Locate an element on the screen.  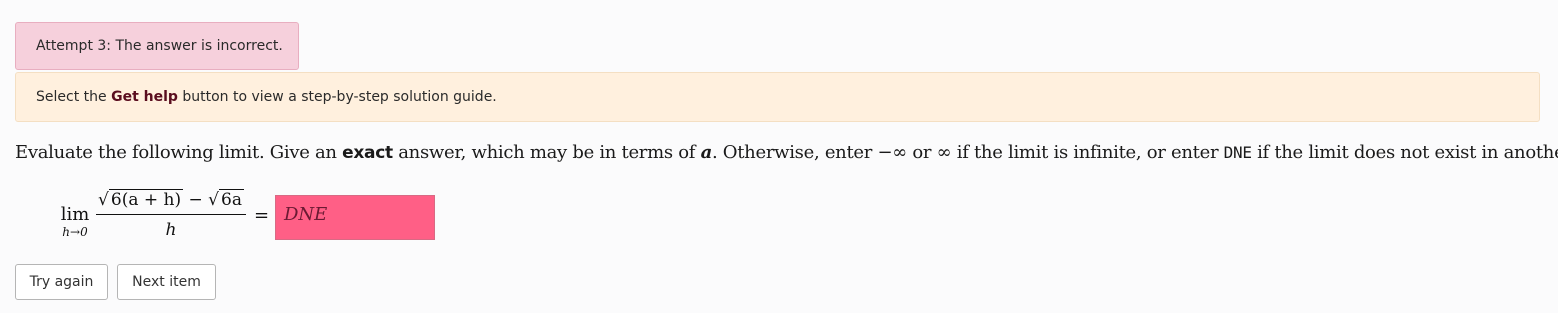
limit-operator: lim h→0 is located at coordinates (75, 222).